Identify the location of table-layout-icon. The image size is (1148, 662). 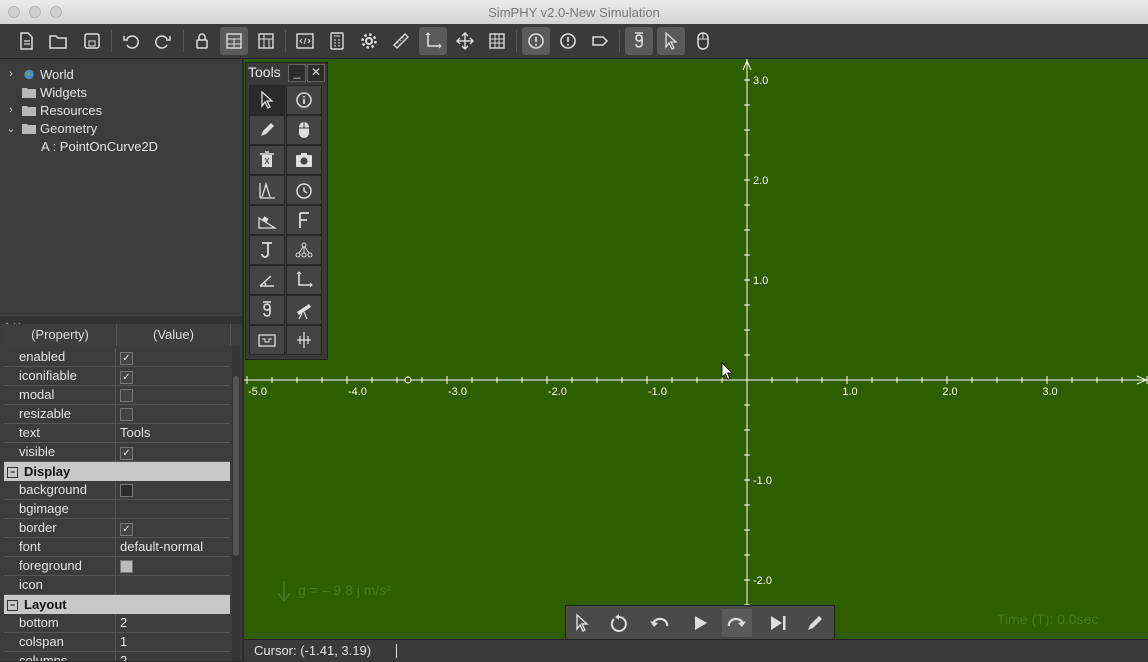
(266, 41).